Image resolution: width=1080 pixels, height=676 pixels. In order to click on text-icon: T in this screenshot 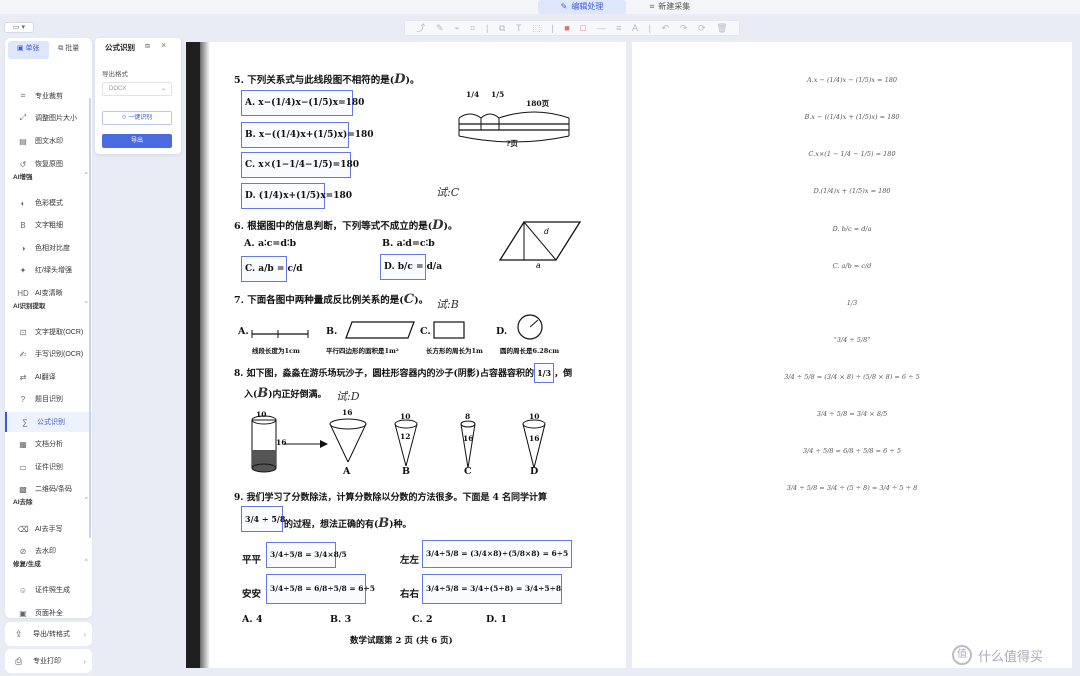, I will do `click(519, 28)`.